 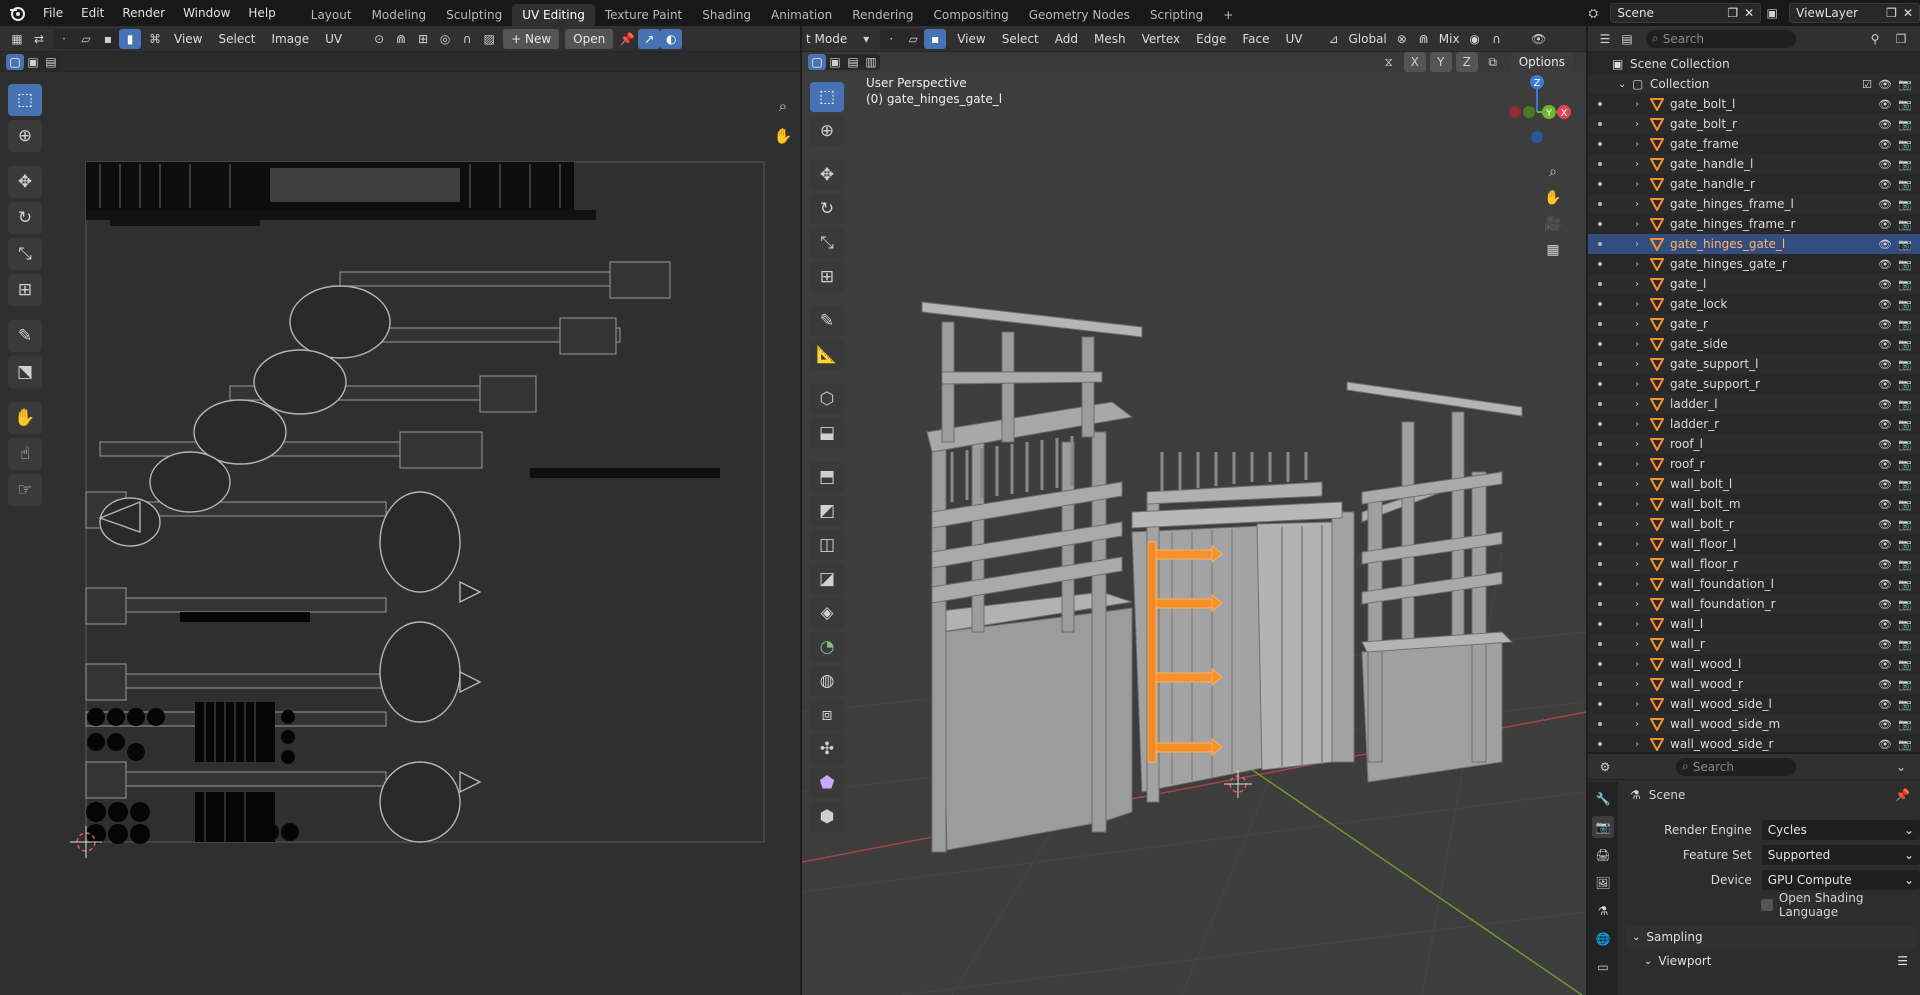 What do you see at coordinates (1553, 198) in the screenshot?
I see `vp-pan-icon: ✋` at bounding box center [1553, 198].